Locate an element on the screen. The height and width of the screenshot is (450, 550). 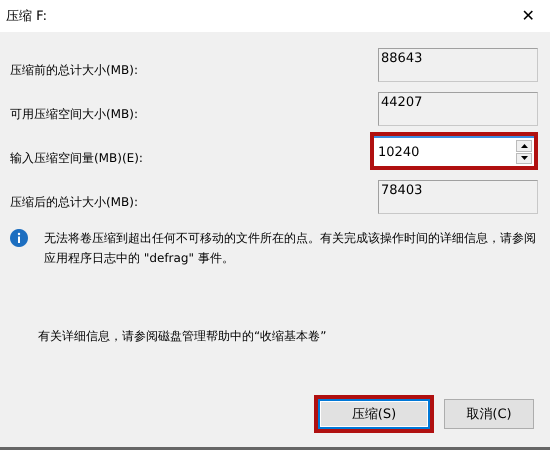
field-label: 可用压缩空间大小(MB): is located at coordinates (74, 114).